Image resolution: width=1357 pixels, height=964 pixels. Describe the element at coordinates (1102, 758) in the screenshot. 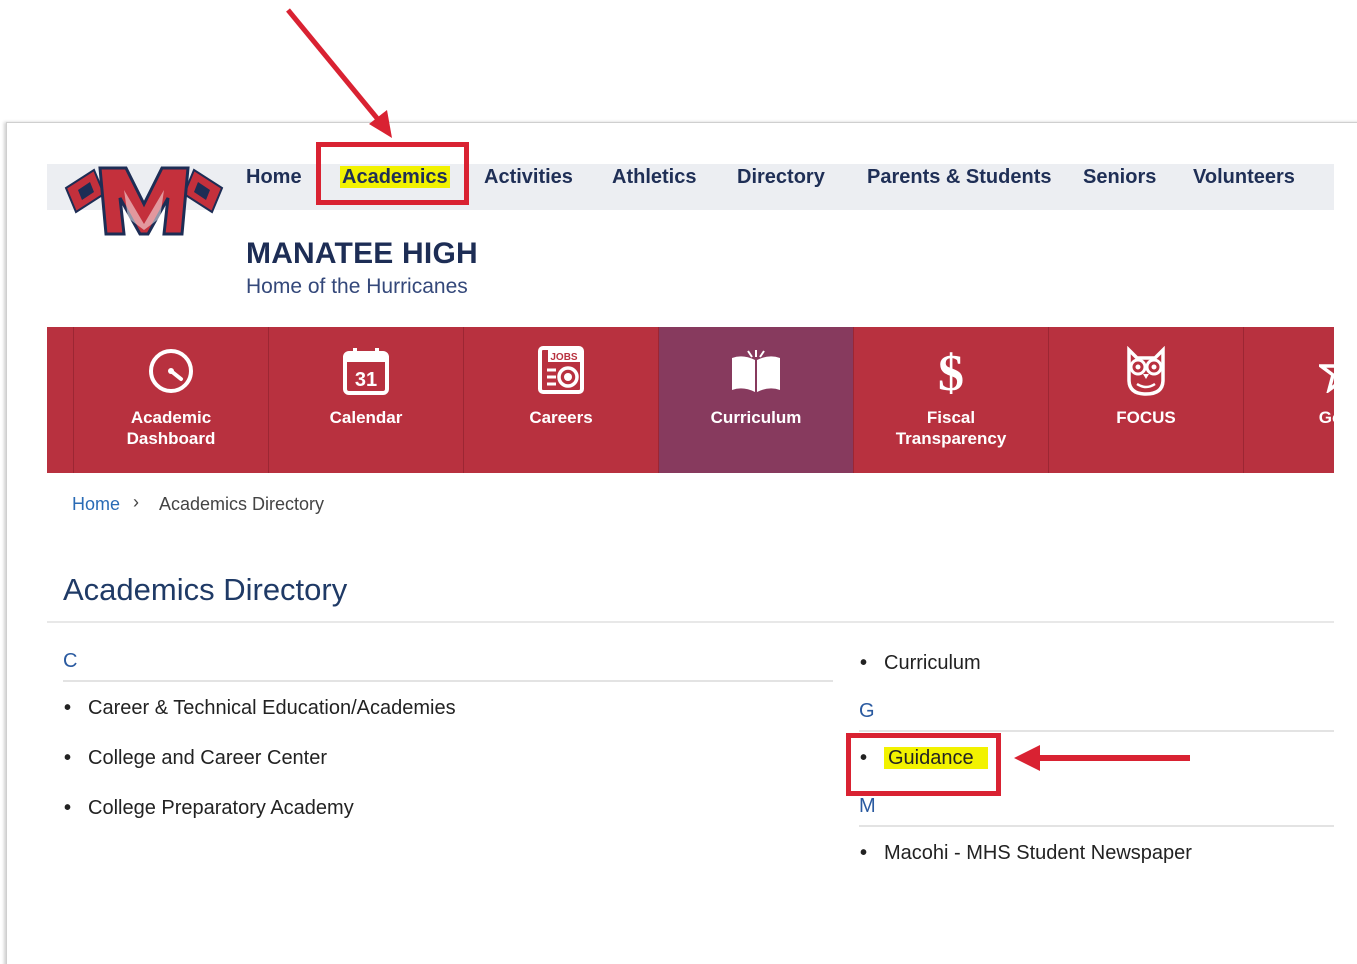

I see `arrow-left-icon` at that location.